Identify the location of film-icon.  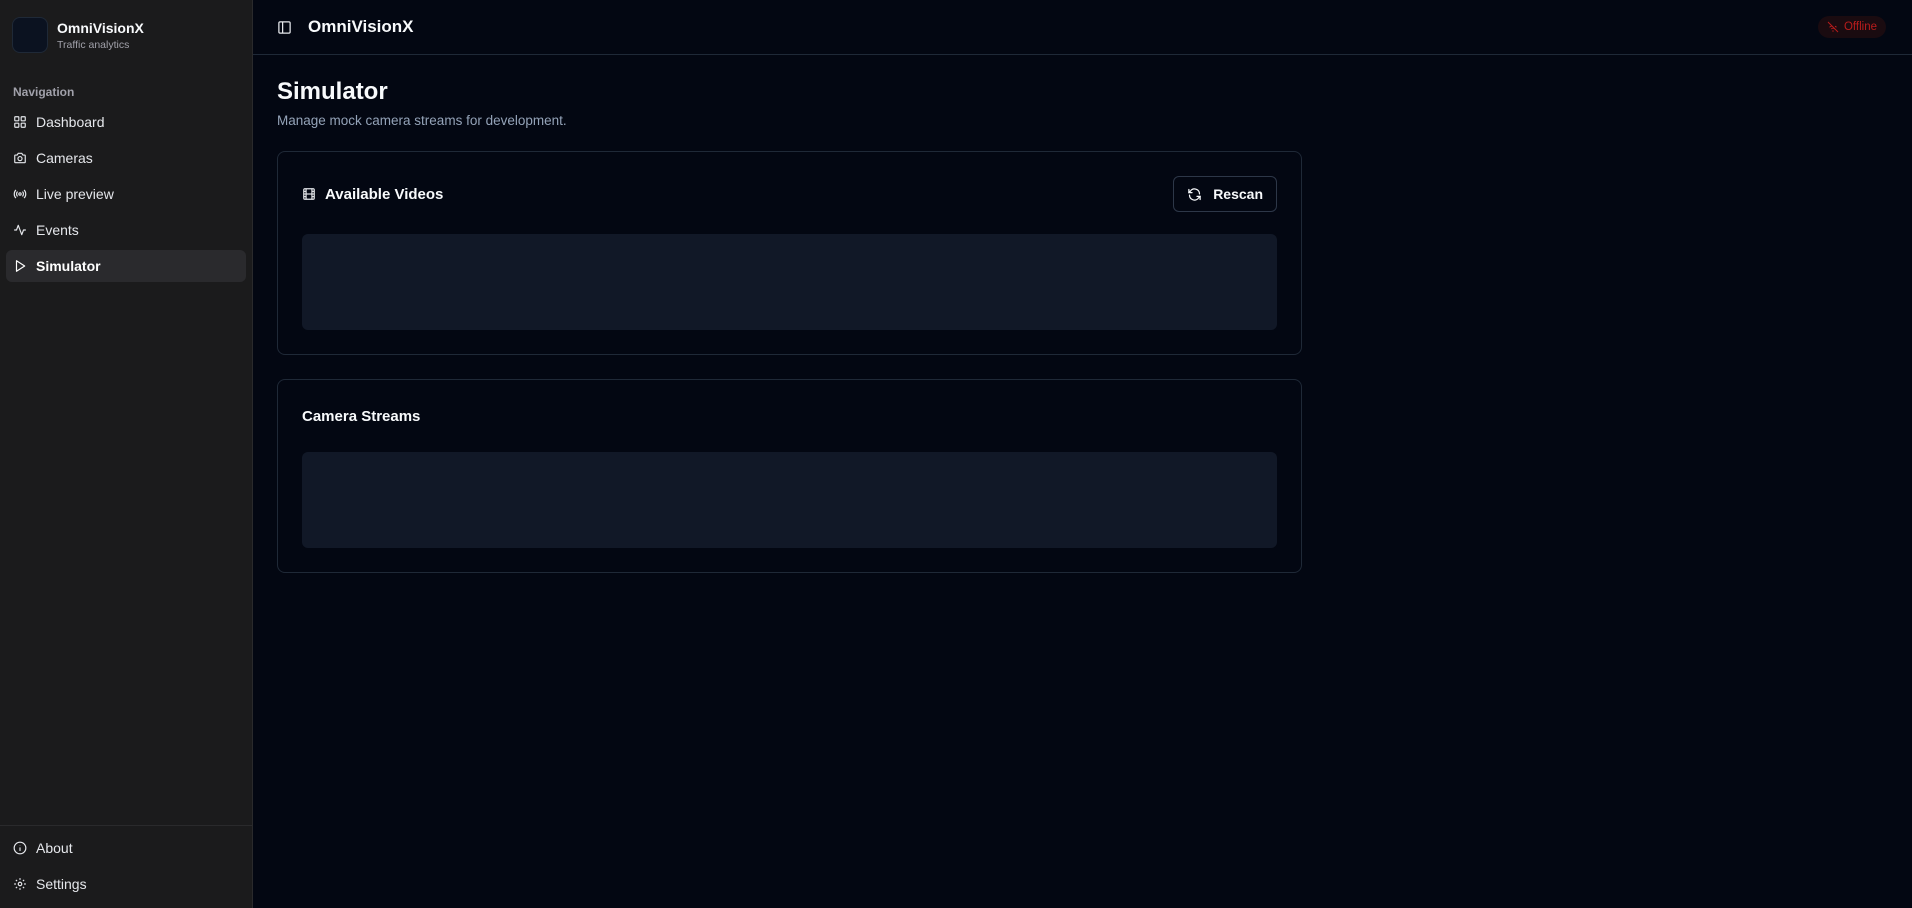
(309, 194).